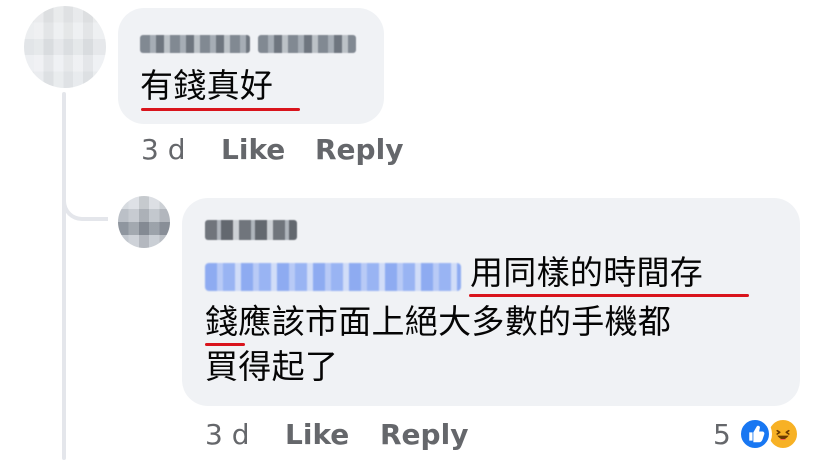 This screenshot has height=460, width=828. What do you see at coordinates (333, 277) in the screenshot?
I see `mentioned-name-blurred` at bounding box center [333, 277].